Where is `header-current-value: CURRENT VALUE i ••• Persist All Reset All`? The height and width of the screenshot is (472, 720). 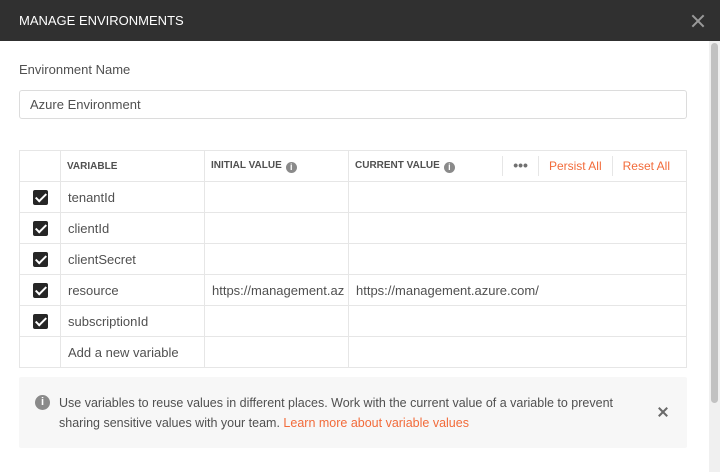 header-current-value: CURRENT VALUE i ••• Persist All Reset All is located at coordinates (517, 166).